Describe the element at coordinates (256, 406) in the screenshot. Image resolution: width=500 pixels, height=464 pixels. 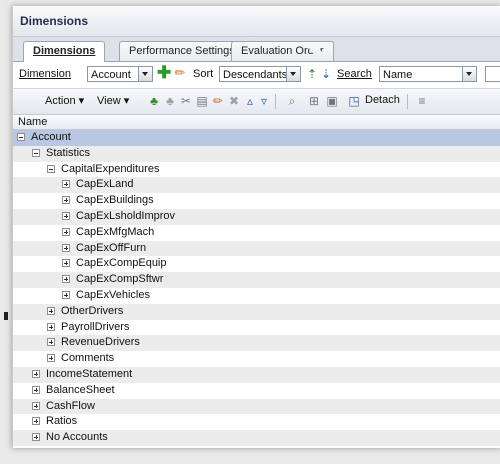
I see `tree-row: CashFlow` at that location.